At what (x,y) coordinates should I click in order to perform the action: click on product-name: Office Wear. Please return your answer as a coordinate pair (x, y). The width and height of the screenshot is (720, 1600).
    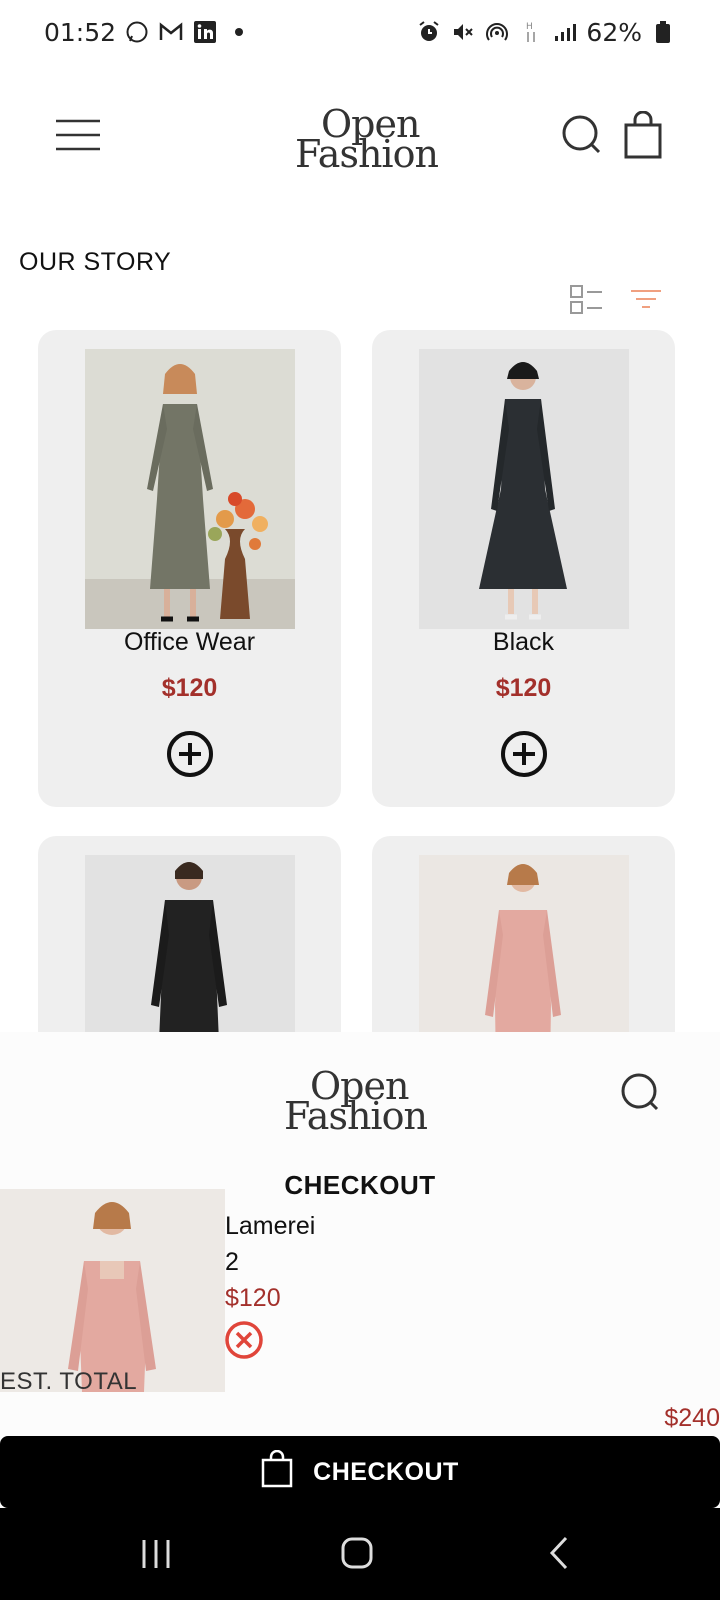
    Looking at the image, I should click on (189, 642).